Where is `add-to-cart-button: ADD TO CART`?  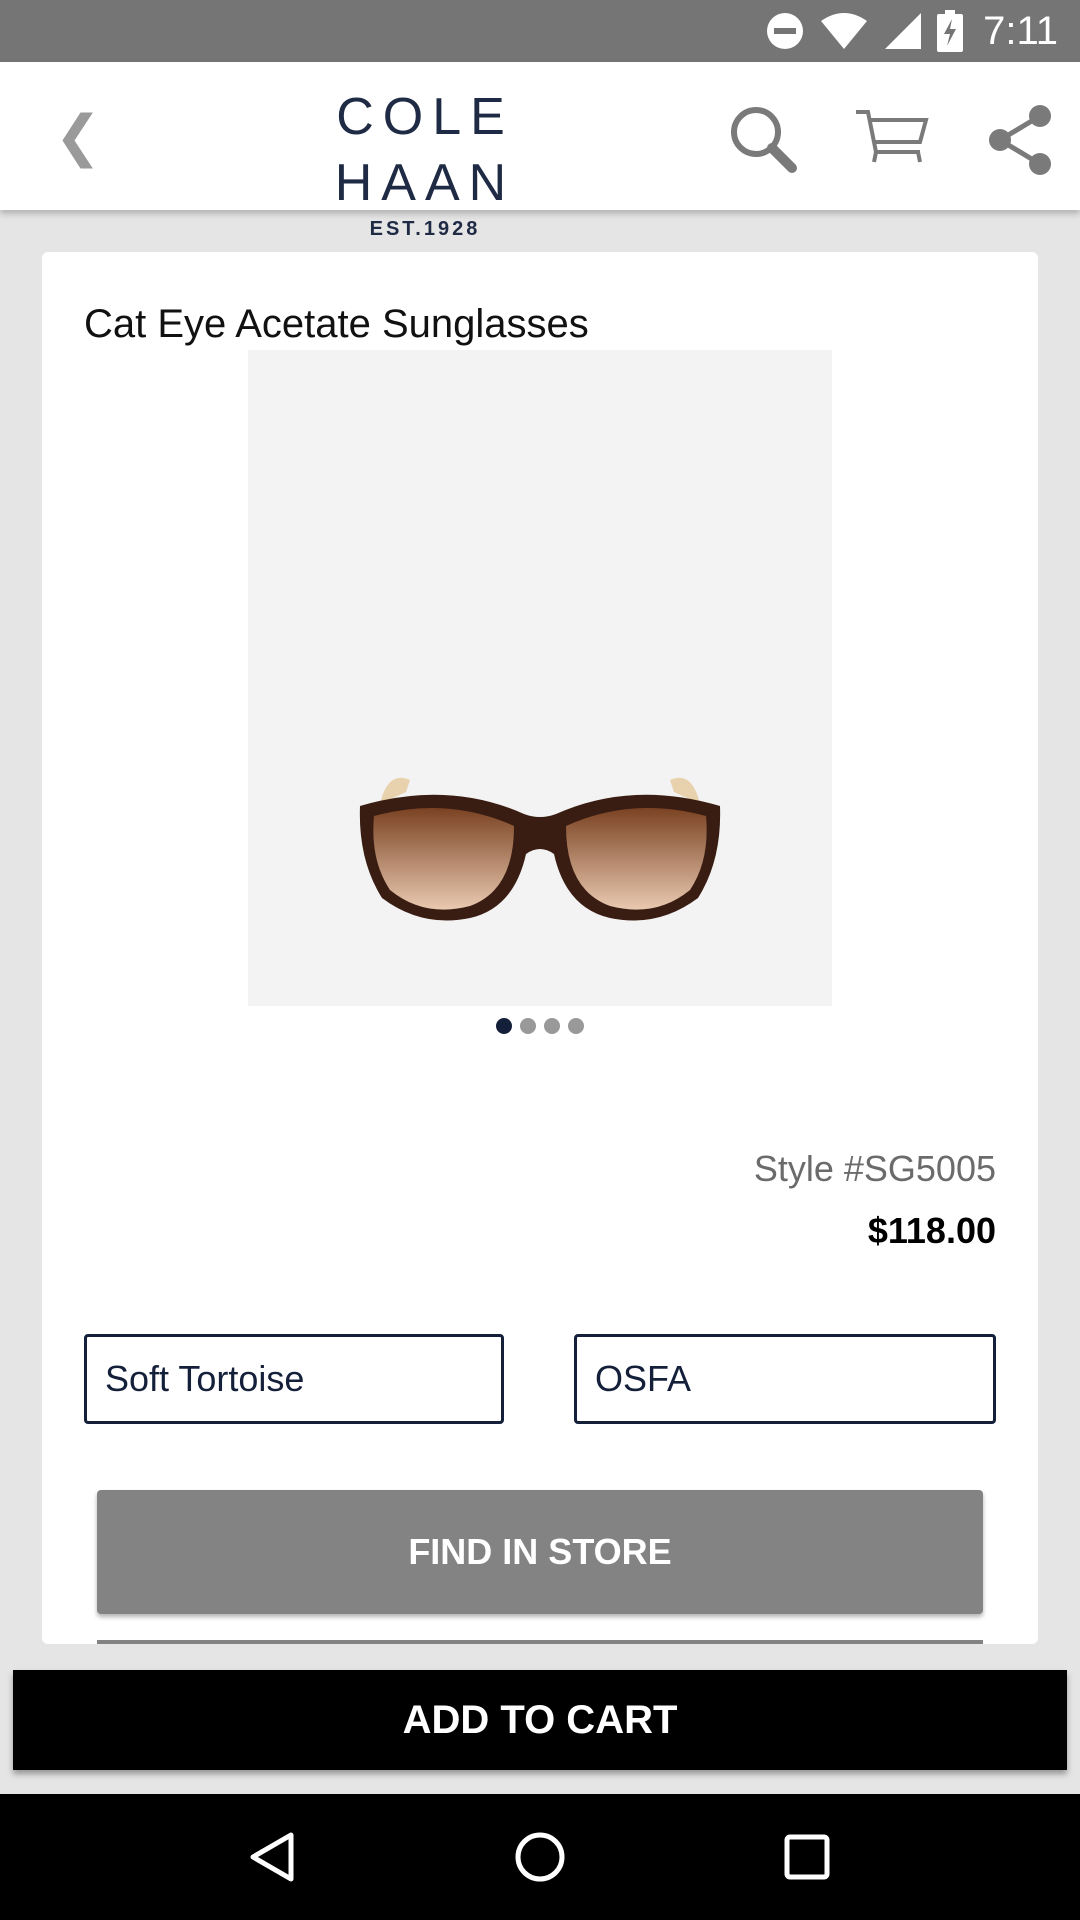 add-to-cart-button: ADD TO CART is located at coordinates (540, 1720).